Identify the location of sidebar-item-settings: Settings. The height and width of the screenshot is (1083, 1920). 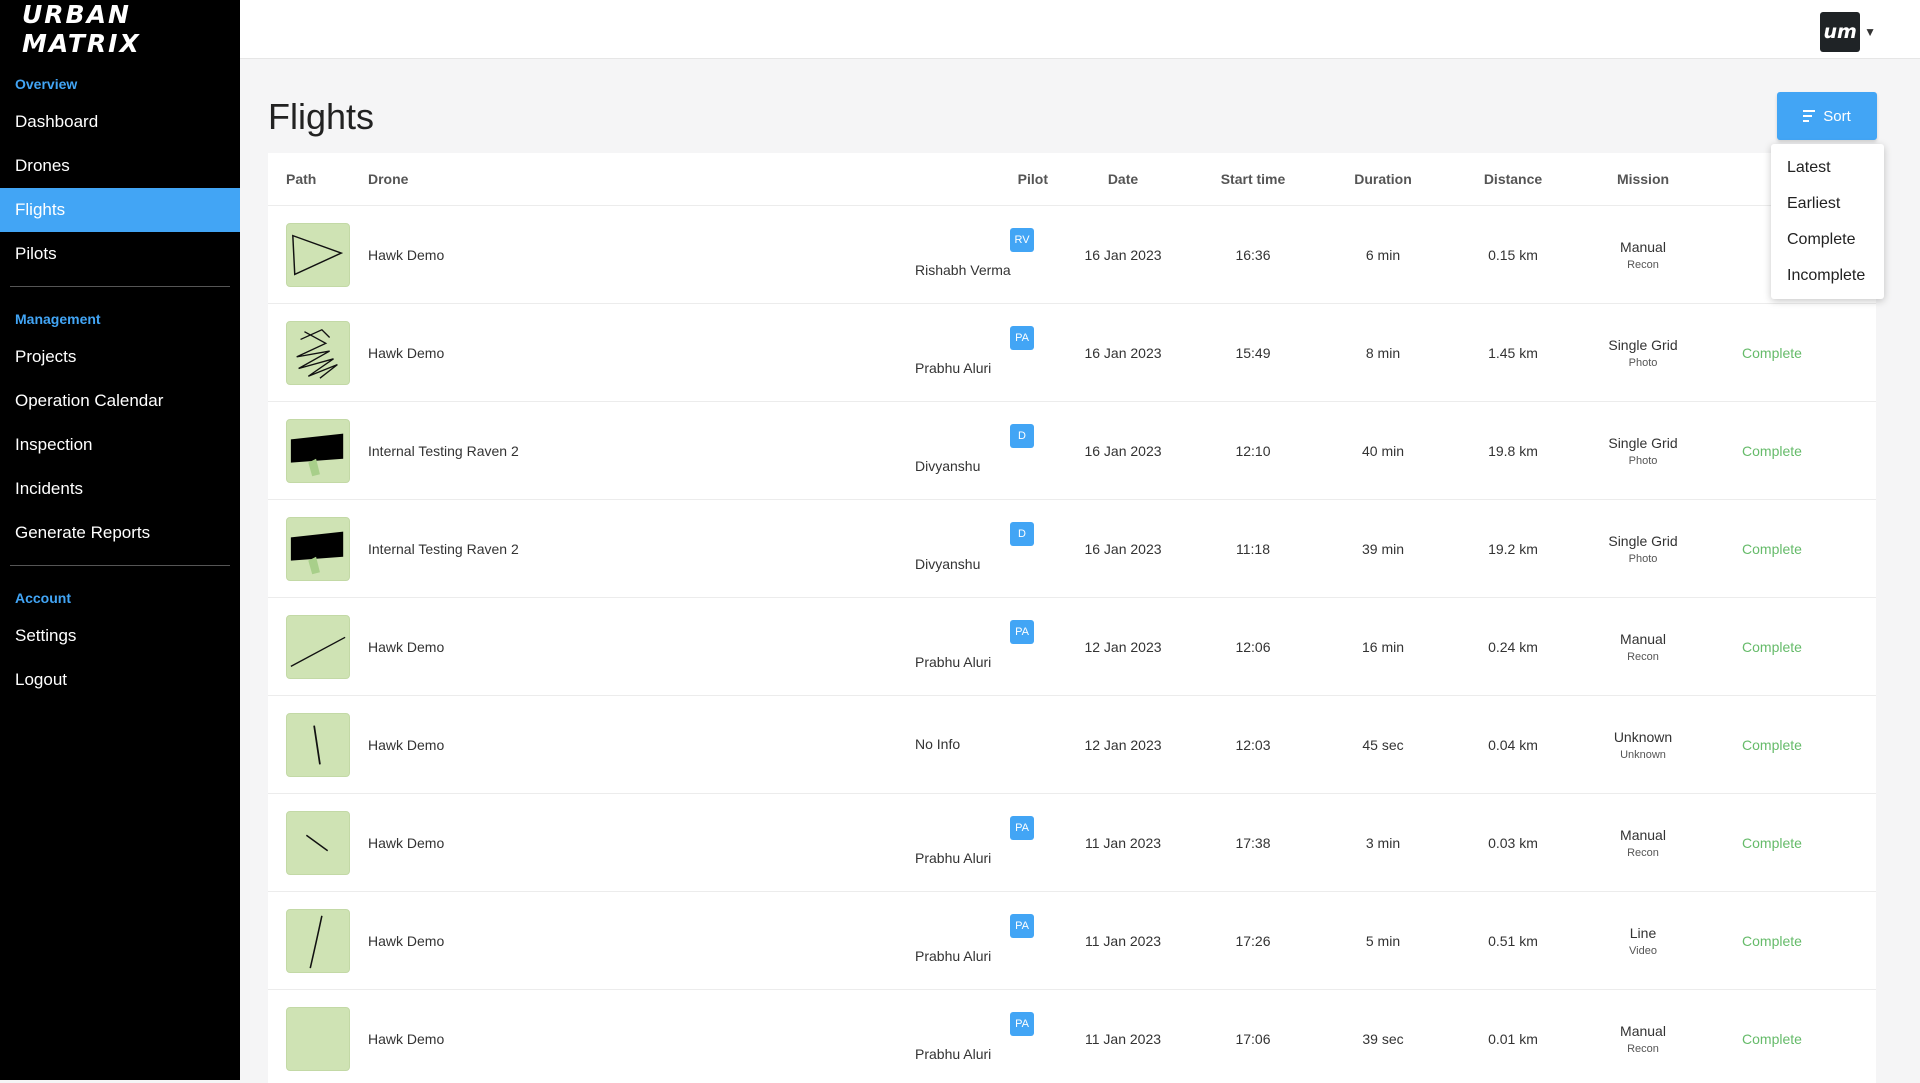
(120, 636).